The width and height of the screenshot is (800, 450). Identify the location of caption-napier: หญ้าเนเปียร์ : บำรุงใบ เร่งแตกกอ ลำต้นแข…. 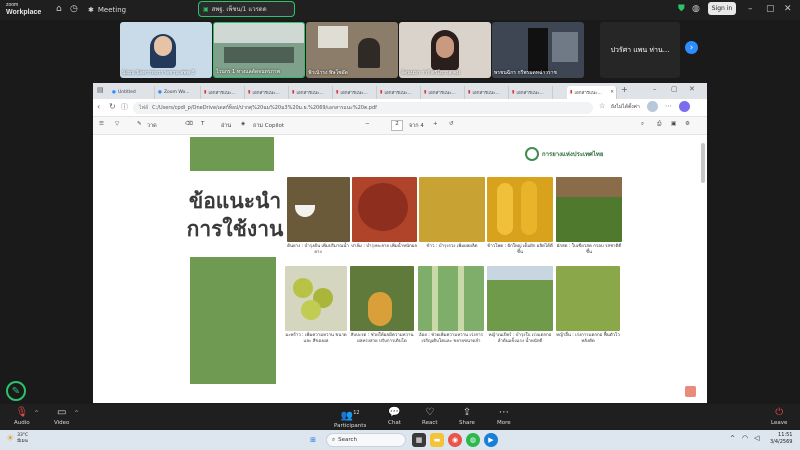
(520, 338).